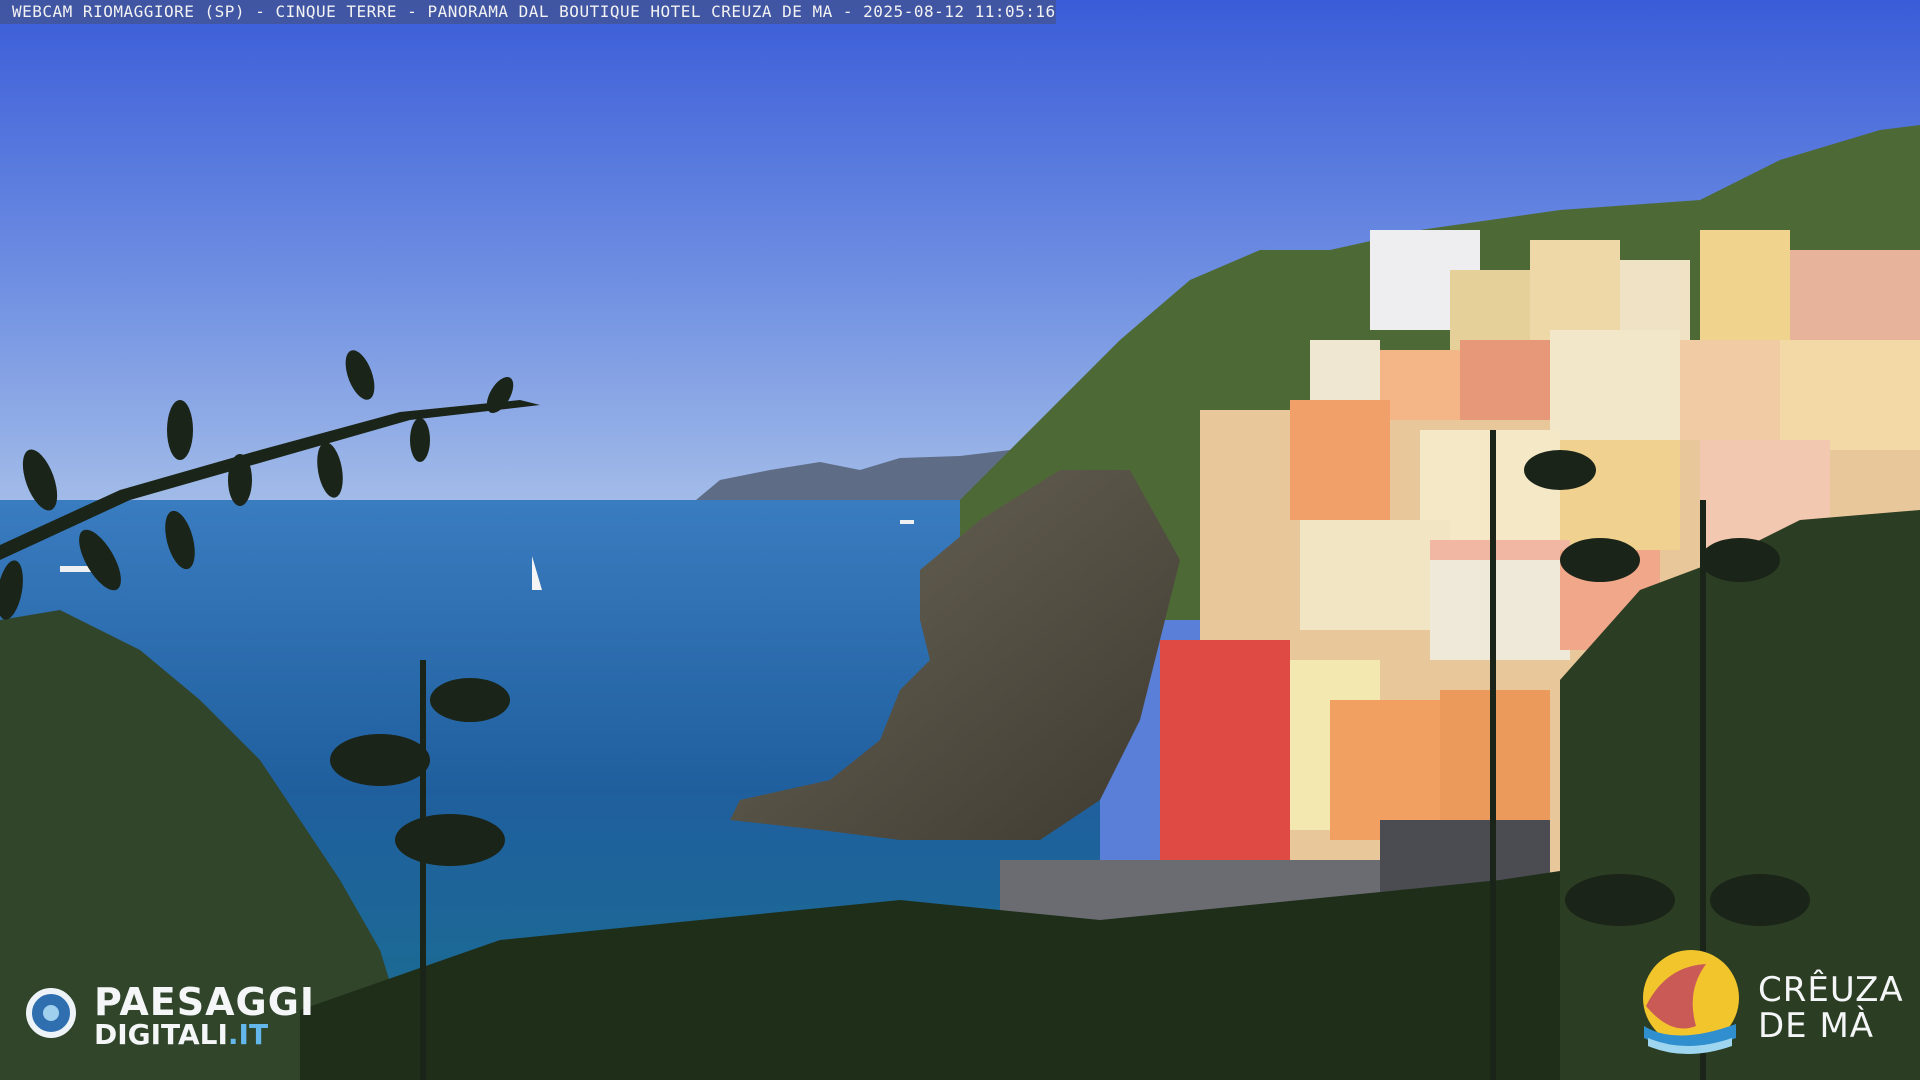  What do you see at coordinates (907, 522) in the screenshot?
I see `boat` at bounding box center [907, 522].